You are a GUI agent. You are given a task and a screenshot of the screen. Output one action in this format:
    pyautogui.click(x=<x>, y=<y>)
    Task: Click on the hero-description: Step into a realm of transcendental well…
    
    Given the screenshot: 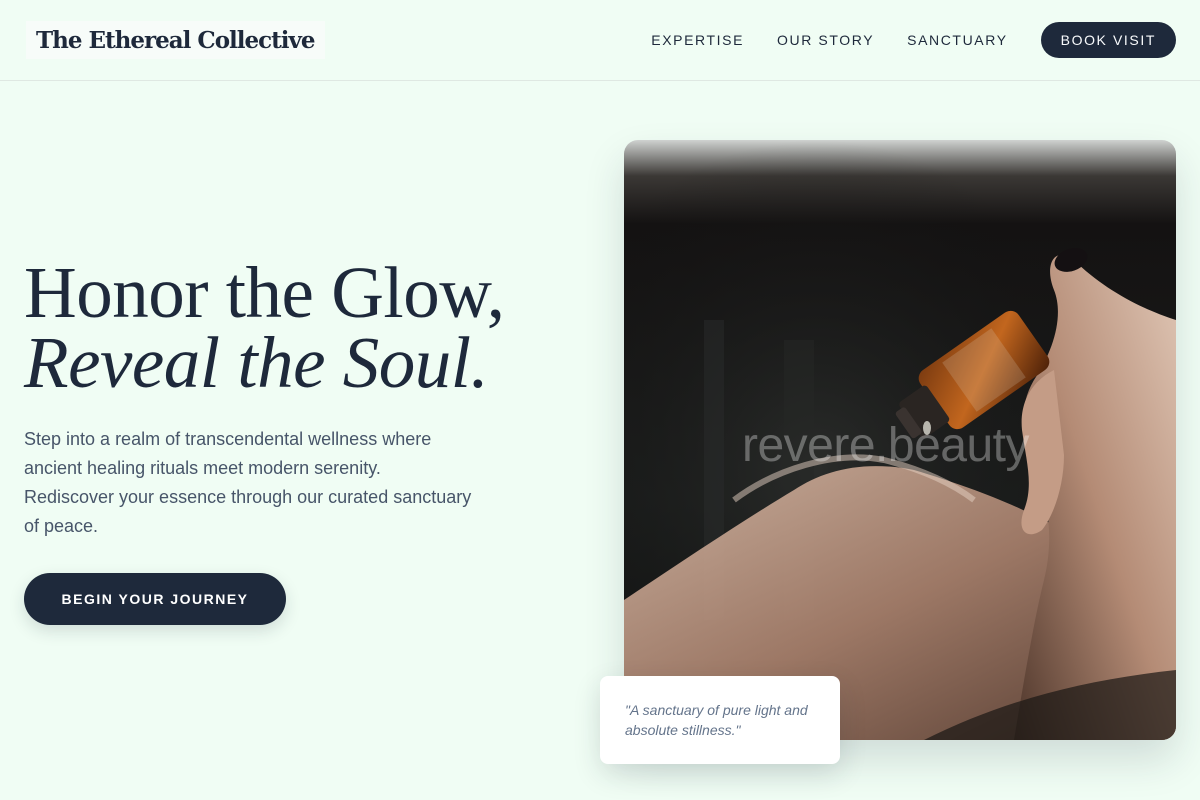 What is the action you would take?
    pyautogui.click(x=248, y=482)
    